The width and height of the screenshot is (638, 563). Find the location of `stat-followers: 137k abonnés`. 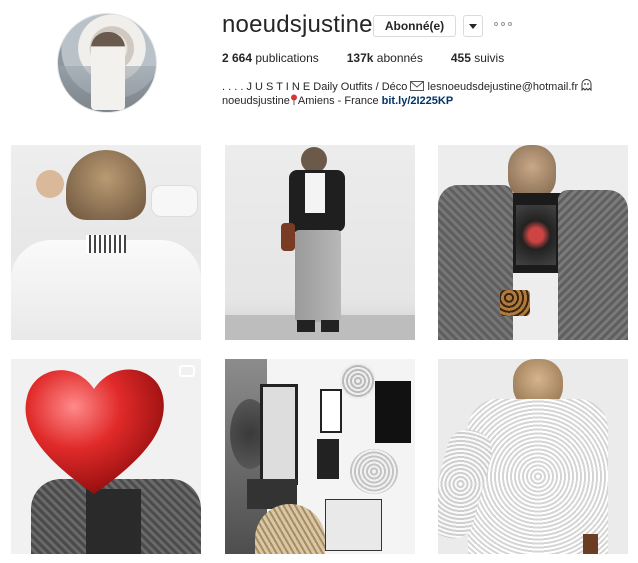

stat-followers: 137k abonnés is located at coordinates (385, 58).